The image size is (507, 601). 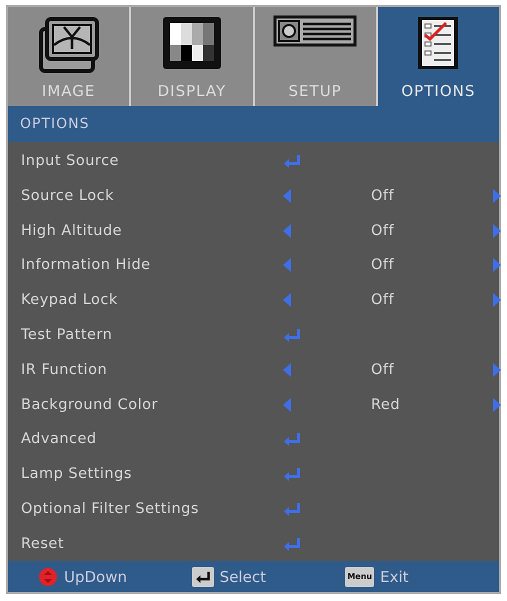 I want to click on menu-item: IR Function Off, so click(x=253, y=370).